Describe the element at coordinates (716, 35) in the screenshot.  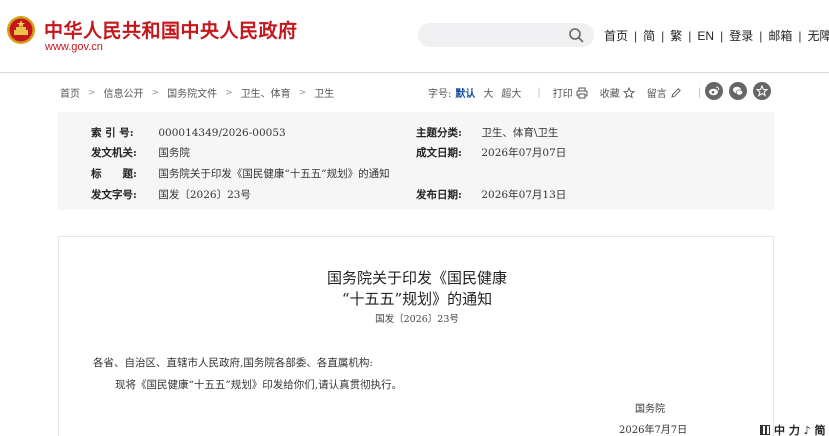
I see `top-nav: 首页 | 简 | 繁 | EN | 登录 | 邮箱 | 无障碍` at that location.